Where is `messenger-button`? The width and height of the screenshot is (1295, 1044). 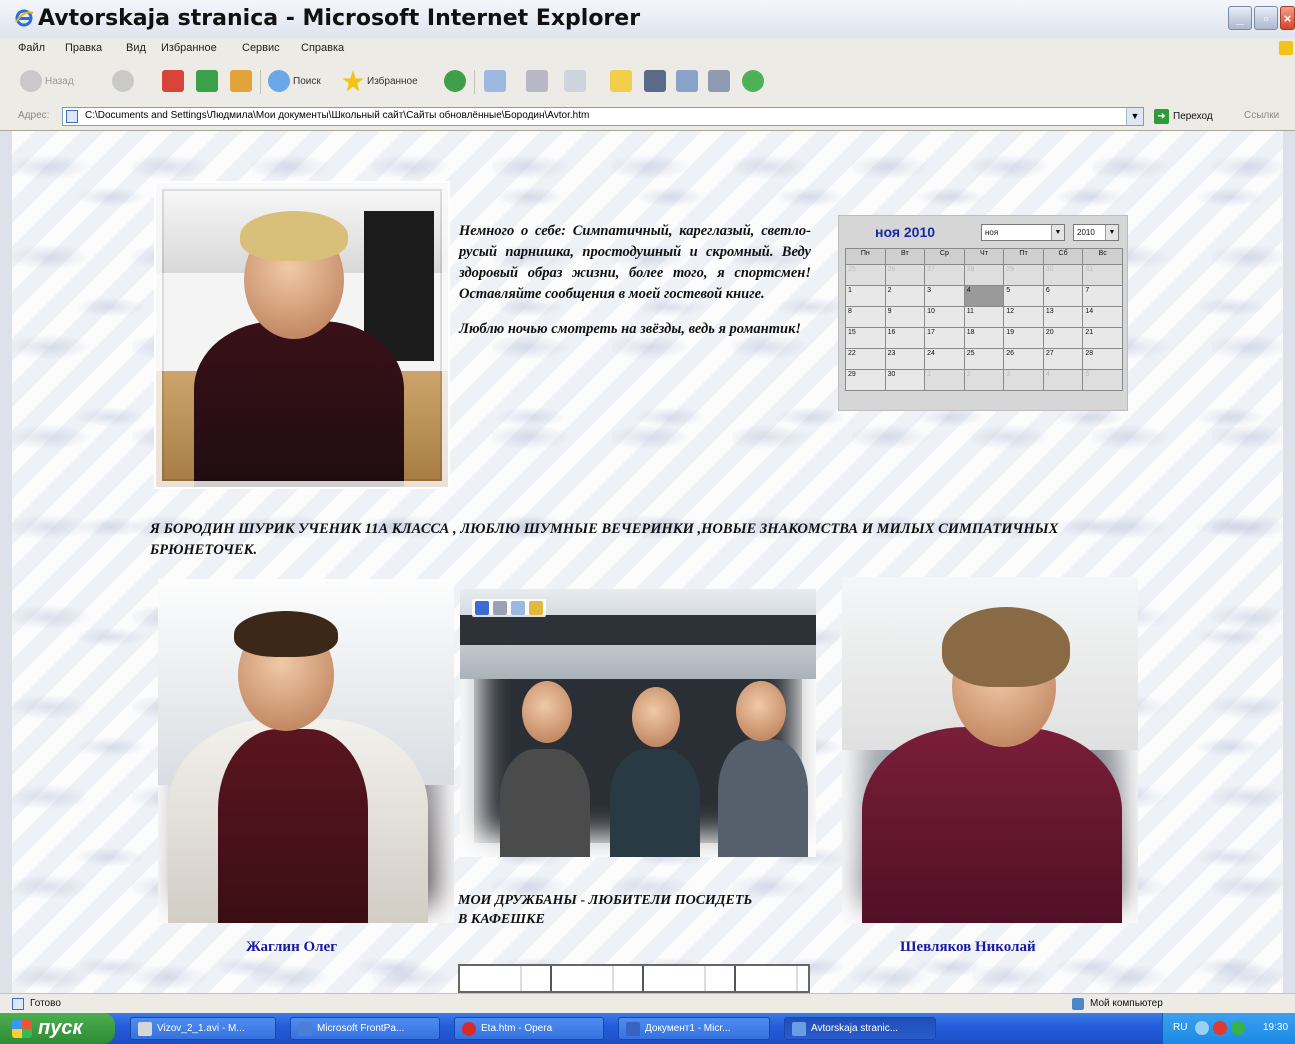
messenger-button is located at coordinates (719, 81).